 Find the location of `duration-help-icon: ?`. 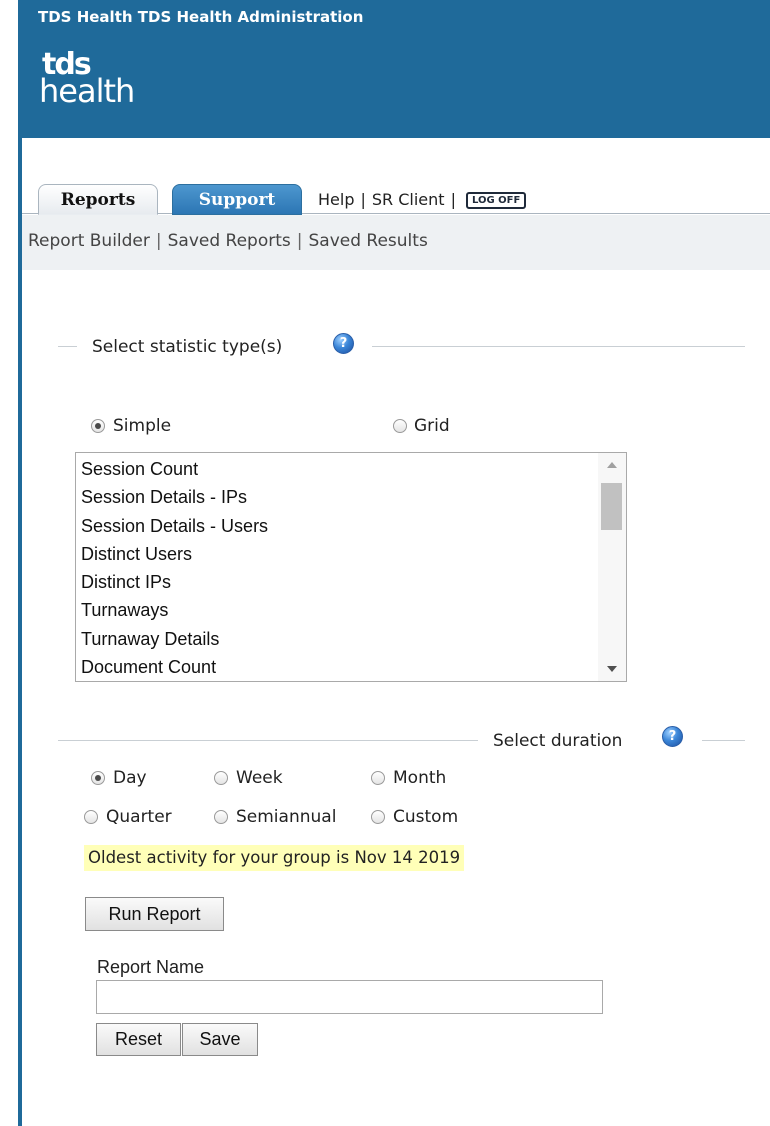

duration-help-icon: ? is located at coordinates (672, 736).